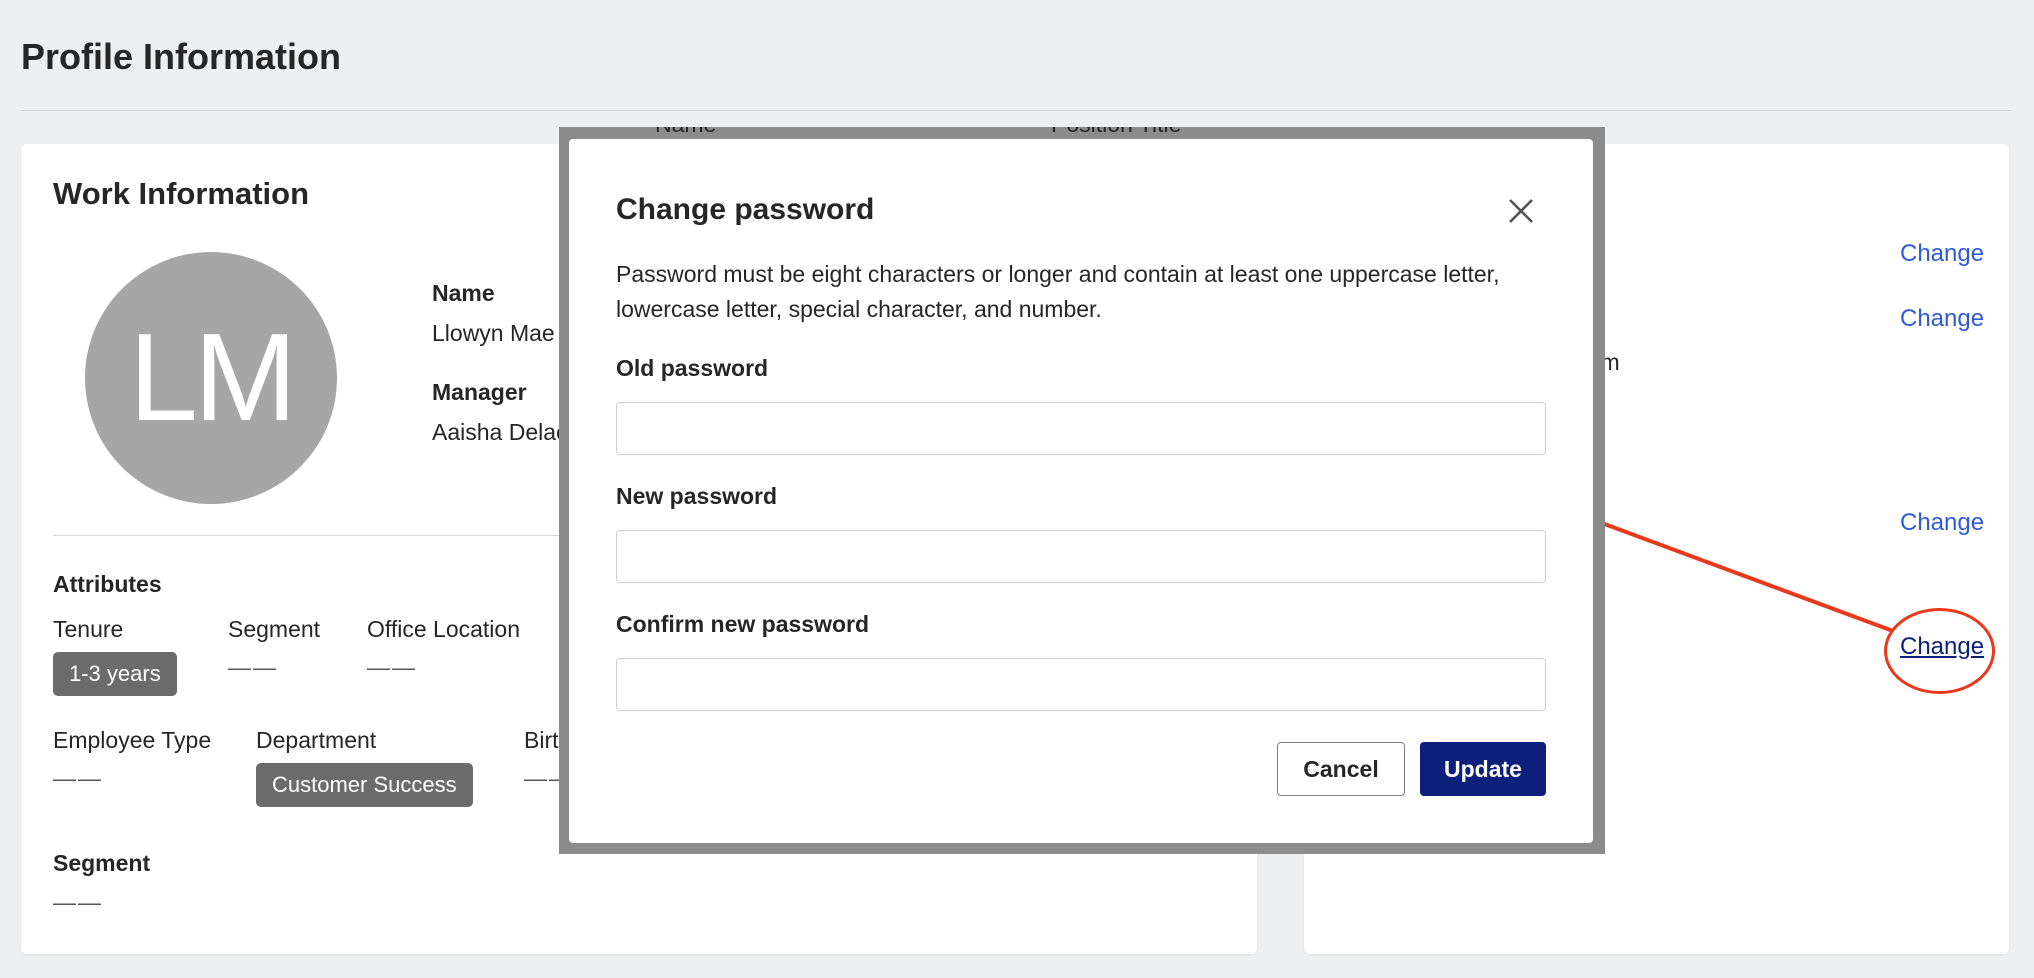  I want to click on close-icon, so click(1521, 211).